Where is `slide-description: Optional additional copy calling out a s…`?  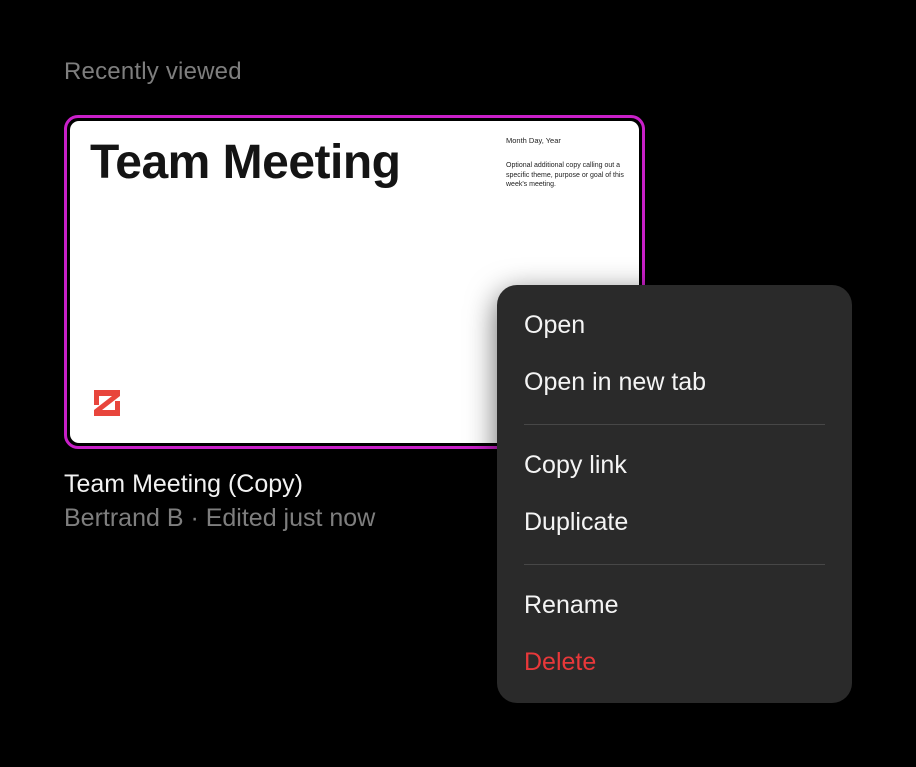
slide-description: Optional additional copy calling out a s… is located at coordinates (565, 175).